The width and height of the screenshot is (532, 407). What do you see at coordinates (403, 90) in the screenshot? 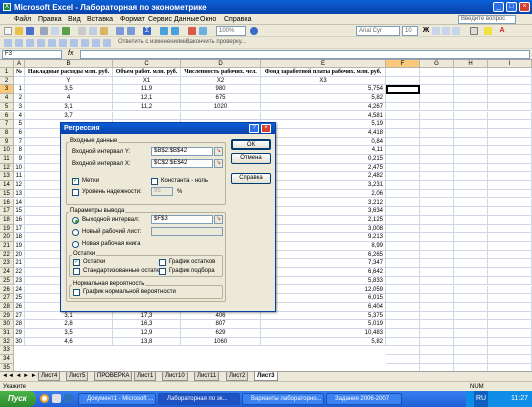
I see `active-cell` at bounding box center [403, 90].